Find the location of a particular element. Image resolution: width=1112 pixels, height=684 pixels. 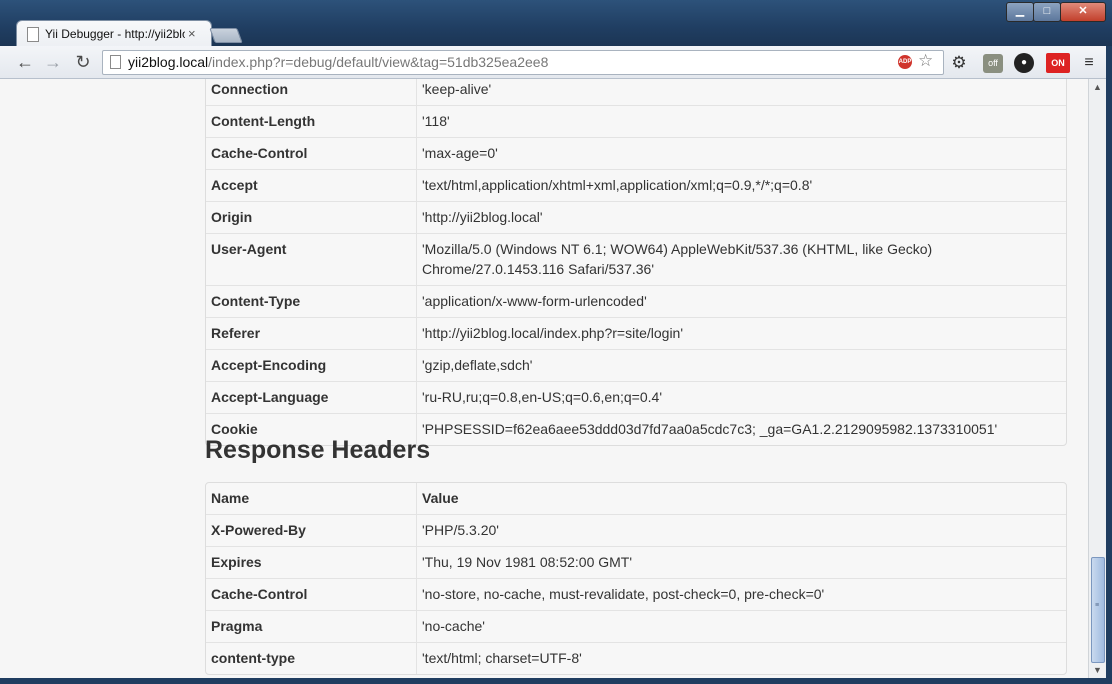

header-name-cell: Origin is located at coordinates (311, 217).